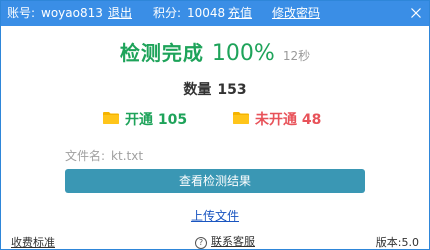  I want to click on result-headline: 检测完成 100% 12秒, so click(215, 53).